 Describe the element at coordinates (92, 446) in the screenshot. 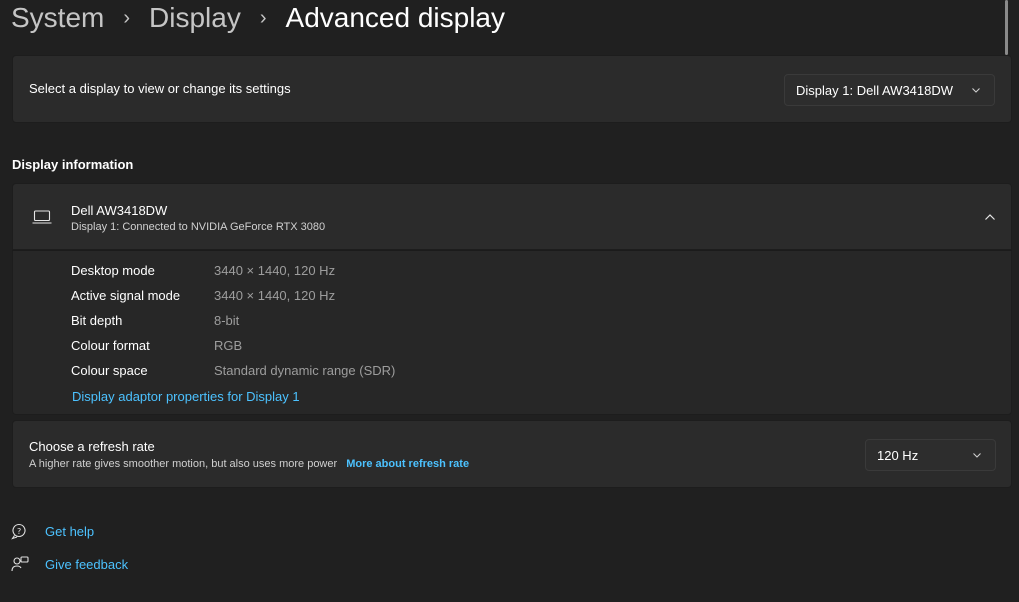

I see `refresh-rate-title: Choose a refresh rate` at that location.